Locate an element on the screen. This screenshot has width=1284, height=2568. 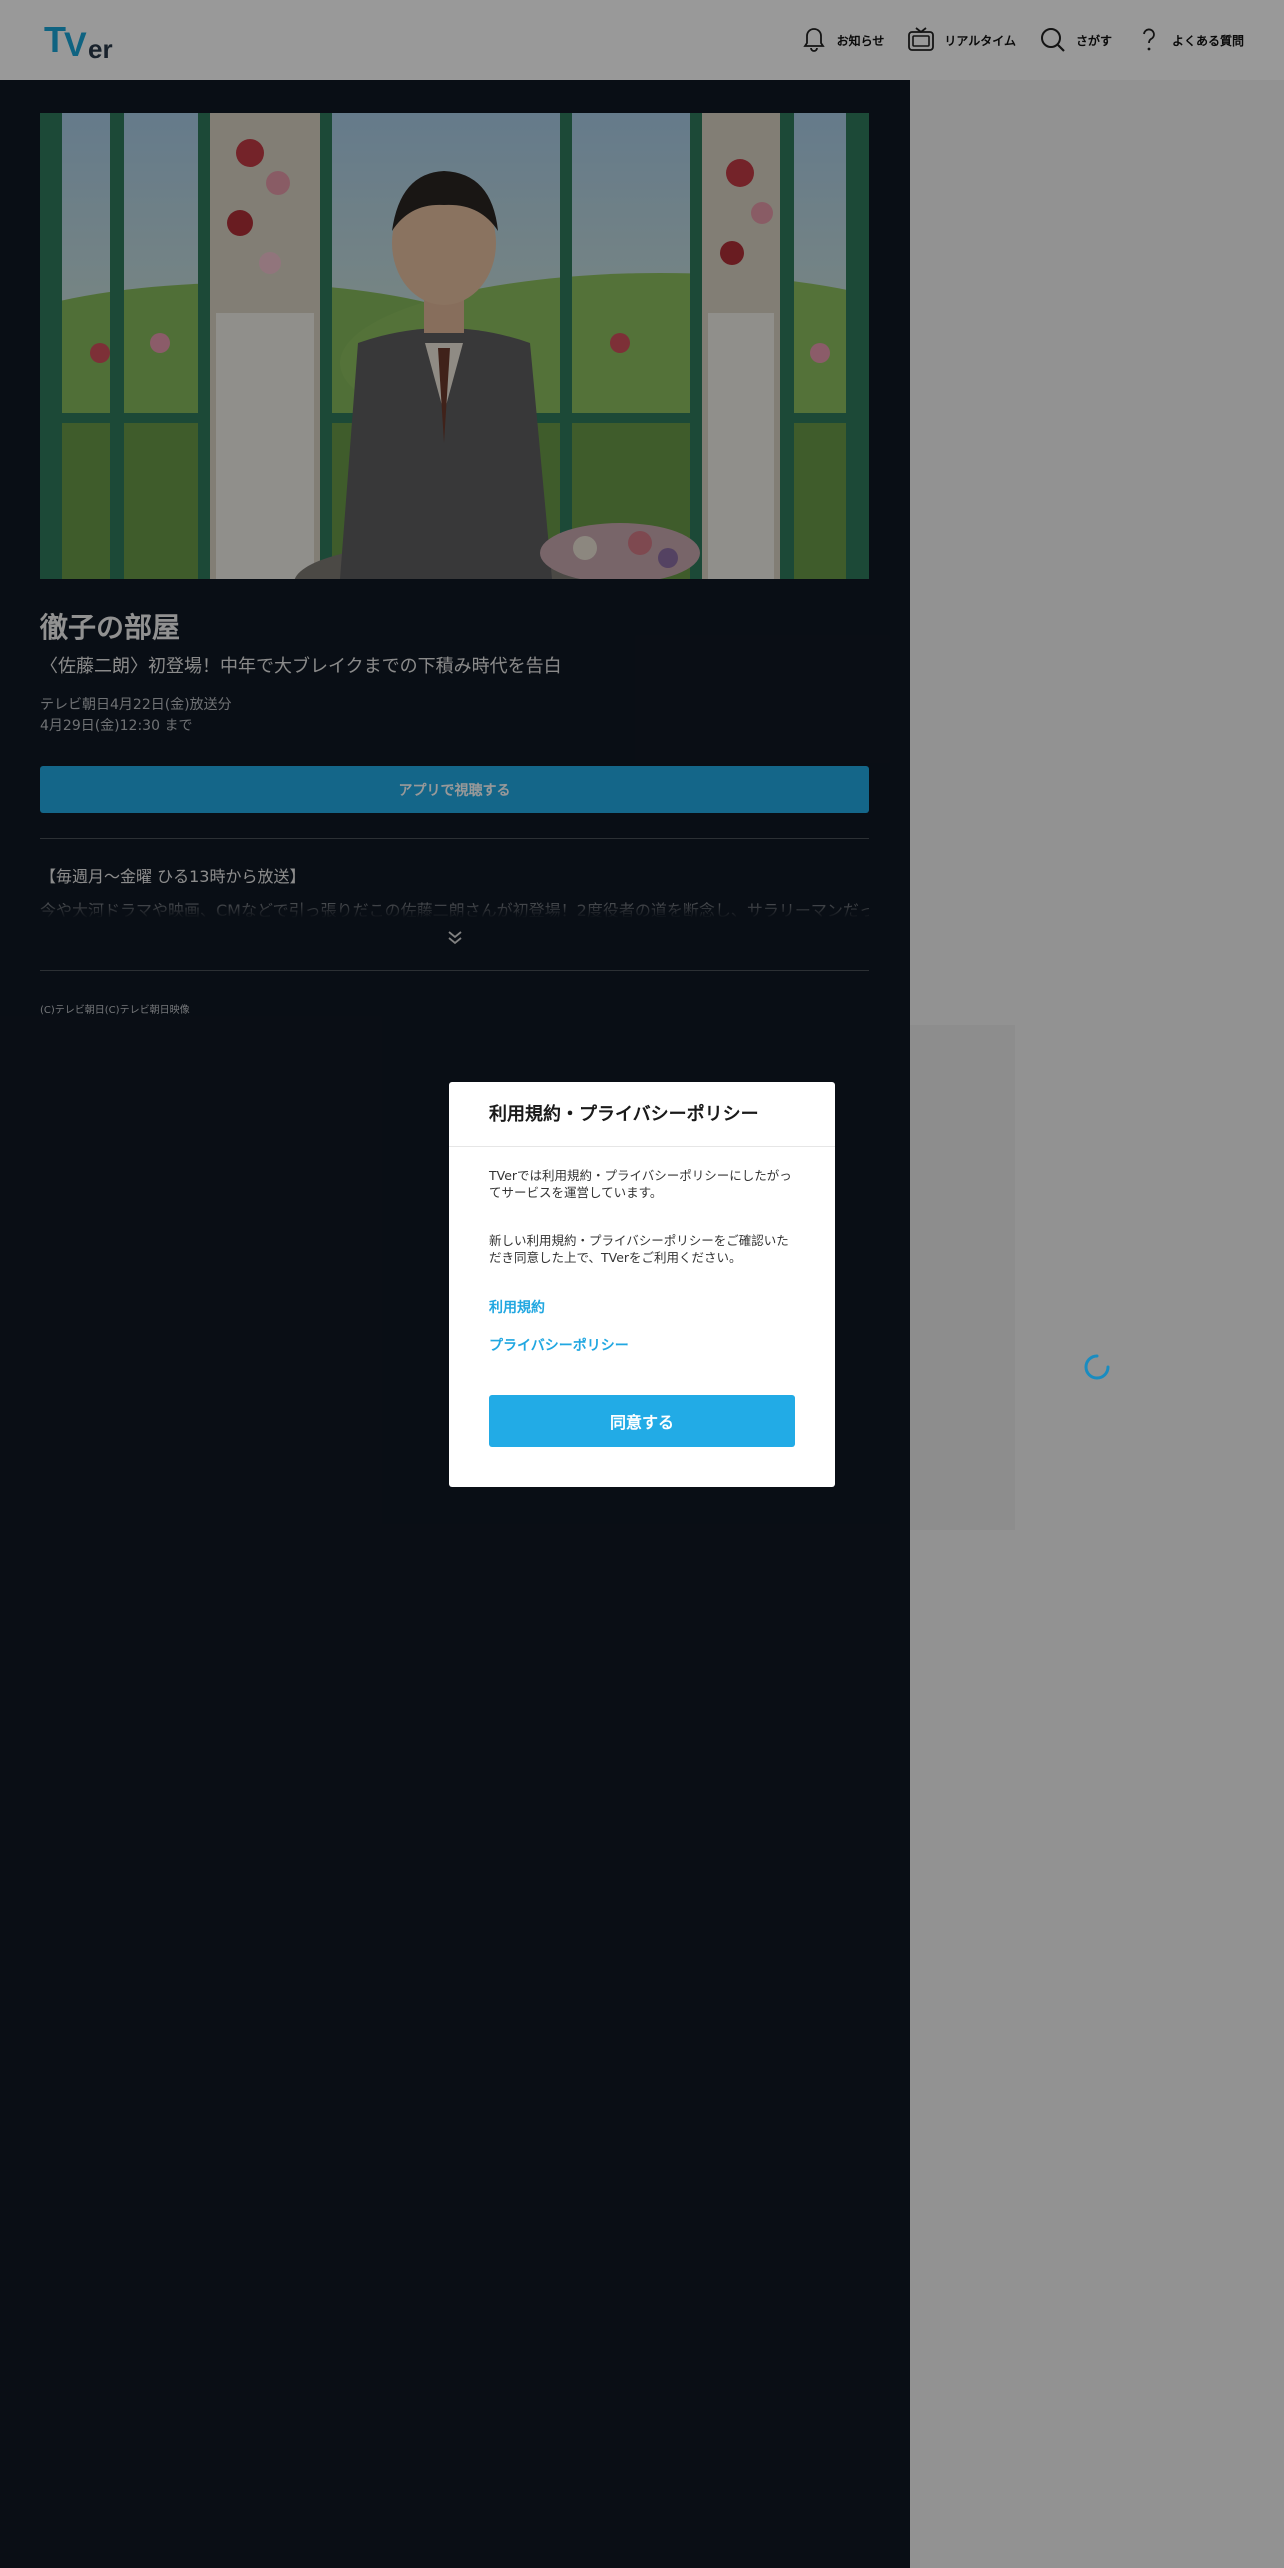
divider is located at coordinates (642, 1146).